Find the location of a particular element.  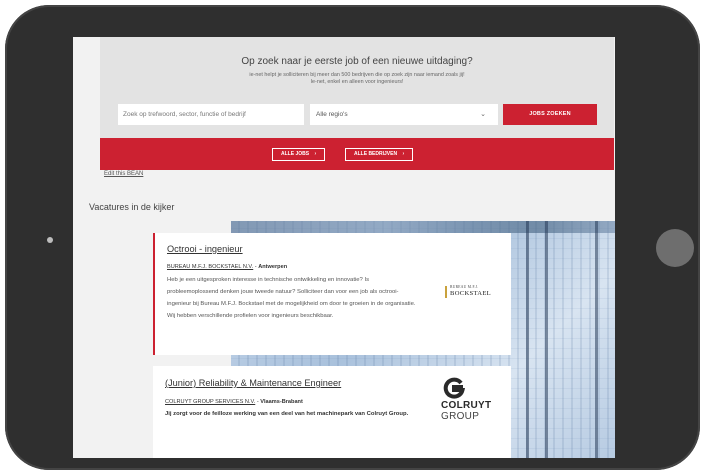

job-meta: BUREAU M.F.J. BOCKSTAEL N.V. - Antwerpen is located at coordinates (227, 267).